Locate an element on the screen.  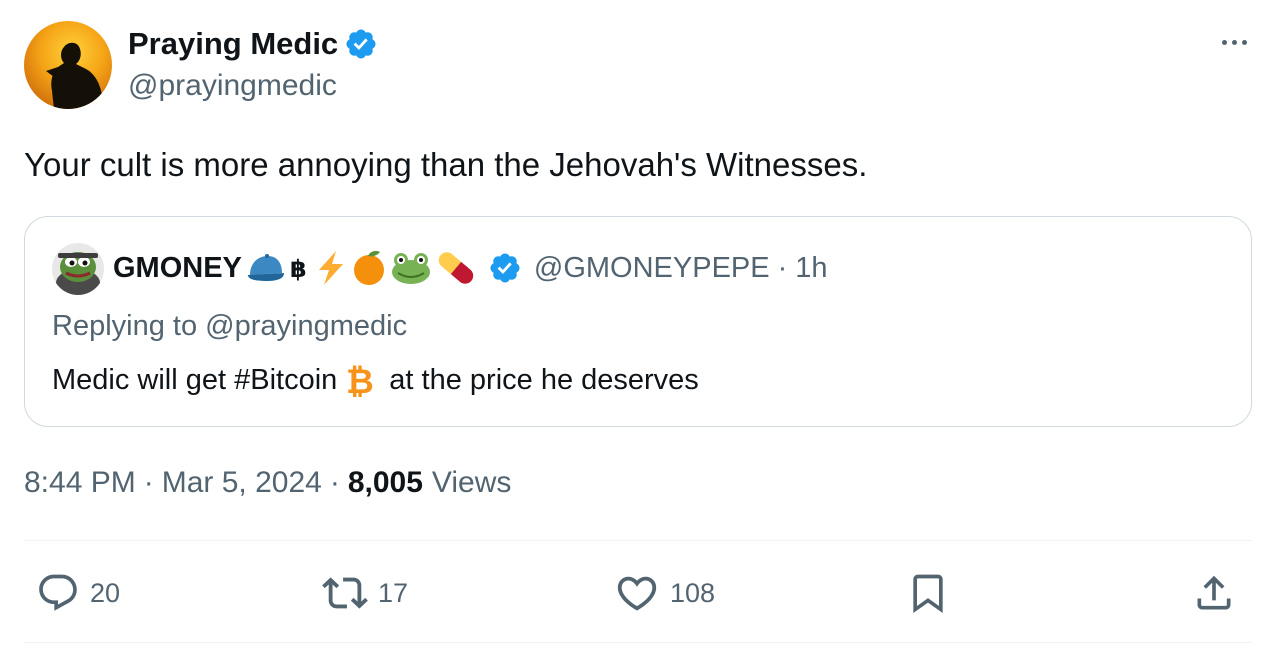
like-button: 108 is located at coordinates (664, 593).